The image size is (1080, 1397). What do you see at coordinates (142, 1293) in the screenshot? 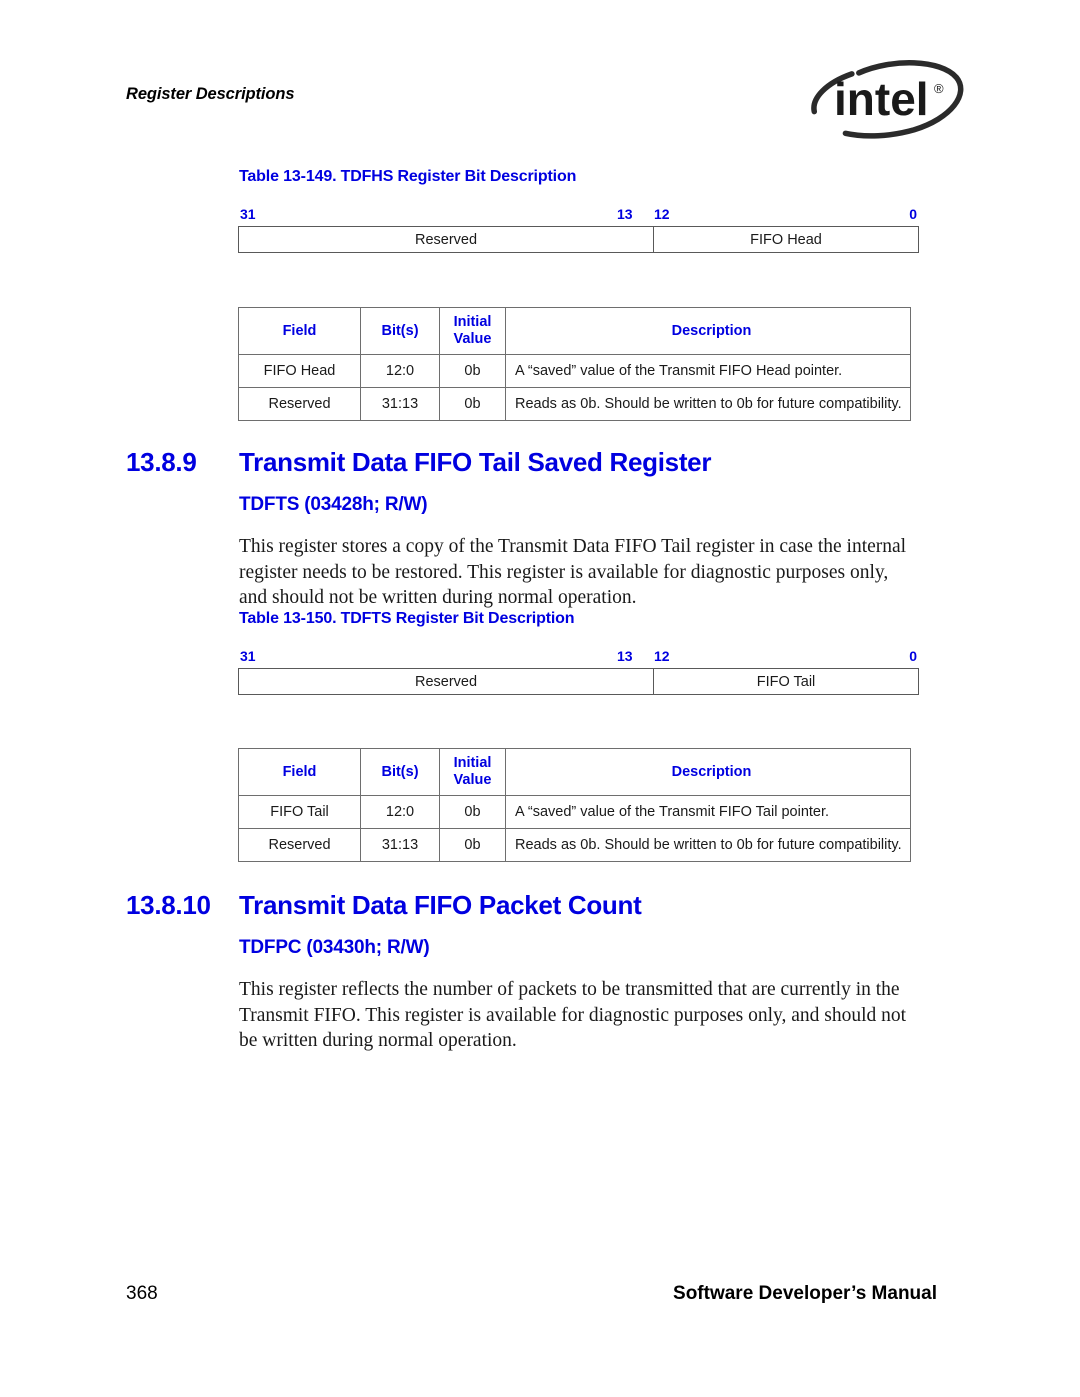
I see `footer-page-number: 368` at bounding box center [142, 1293].